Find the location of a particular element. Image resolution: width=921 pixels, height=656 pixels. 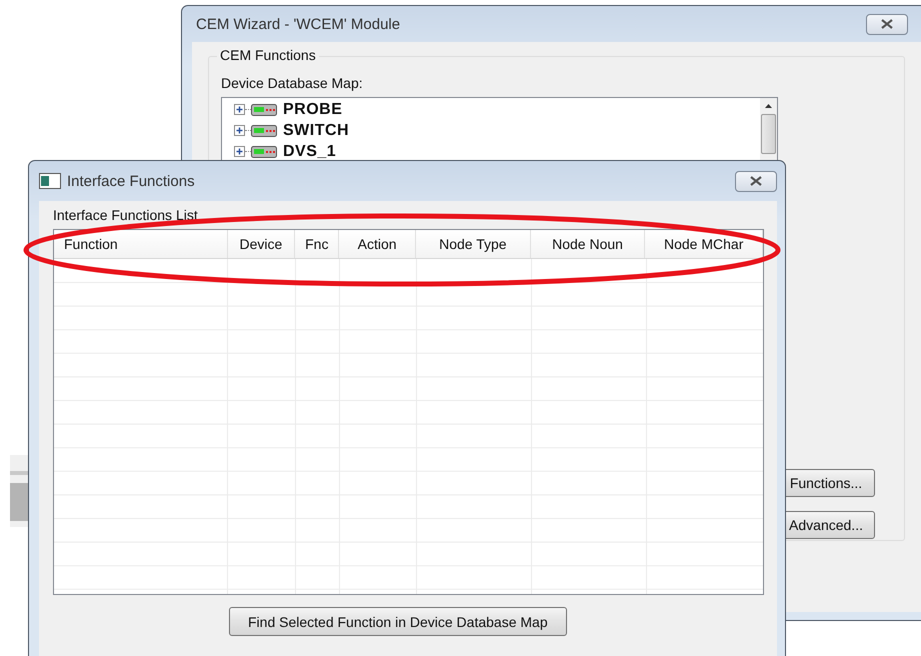

column-header: Node Noun is located at coordinates (588, 244).